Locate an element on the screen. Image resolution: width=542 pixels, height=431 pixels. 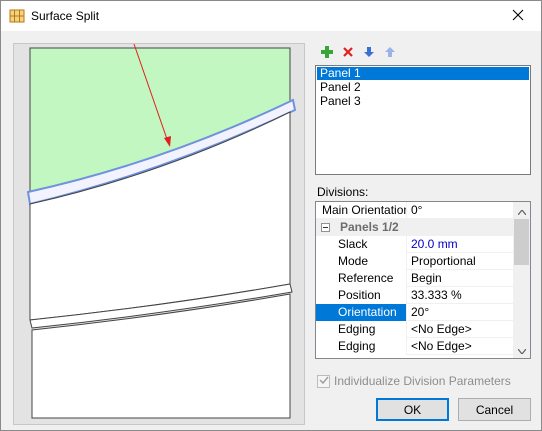
prop-row-main-orientation: Main Orientation 0° is located at coordinates (415, 210).